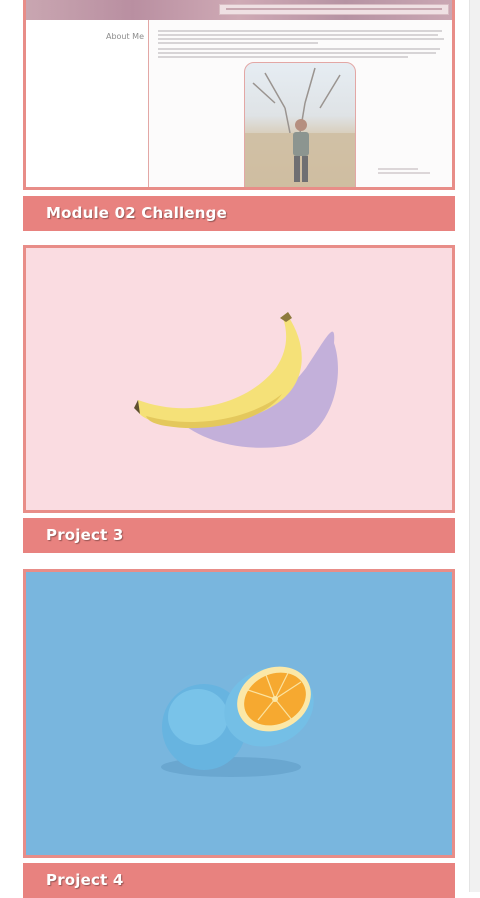 The image size is (480, 898). What do you see at coordinates (87, 103) in the screenshot?
I see `screenshot-sidebar: About Me` at bounding box center [87, 103].